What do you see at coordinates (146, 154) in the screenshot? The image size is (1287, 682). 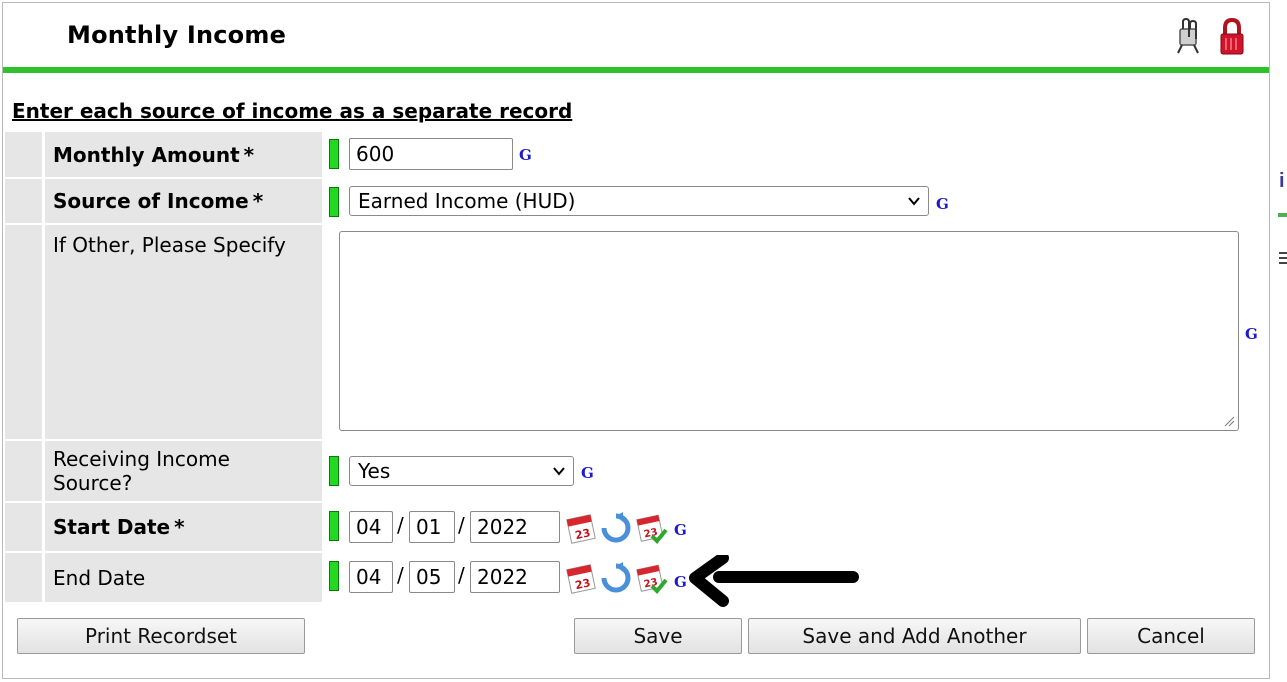 I see `label-text: Monthly Amount` at bounding box center [146, 154].